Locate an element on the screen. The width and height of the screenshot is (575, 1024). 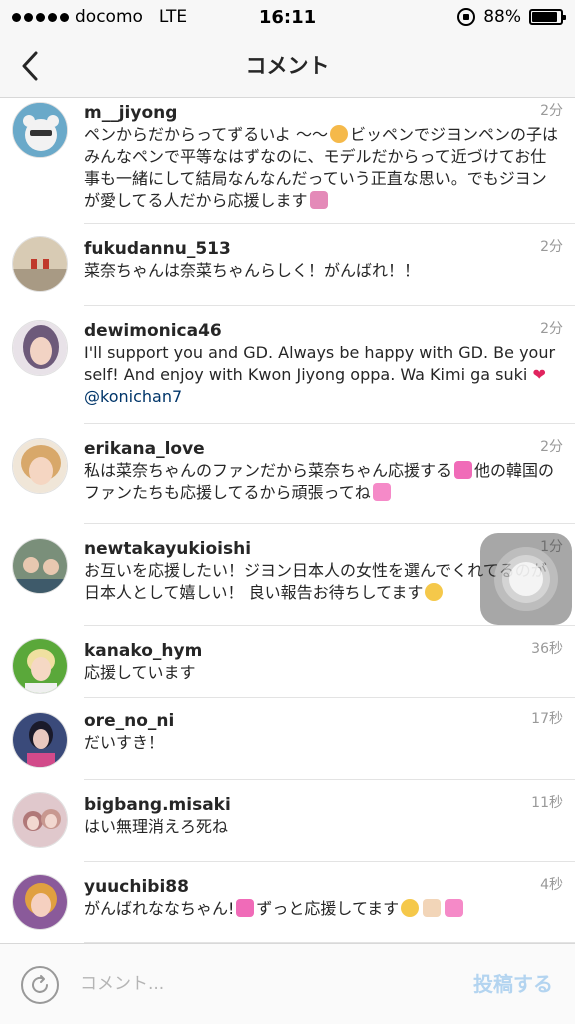
battery-fill is located at coordinates (544, 17).